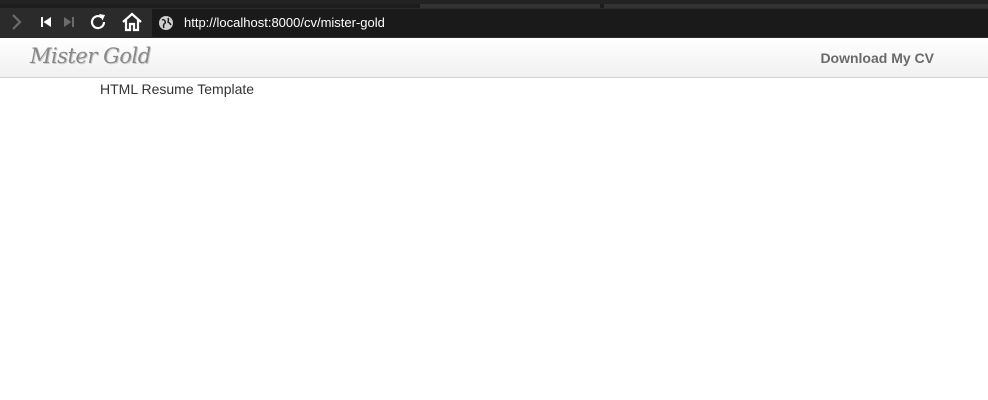 This screenshot has width=988, height=400. What do you see at coordinates (177, 89) in the screenshot?
I see `page-subtitle: HTML Resume Template` at bounding box center [177, 89].